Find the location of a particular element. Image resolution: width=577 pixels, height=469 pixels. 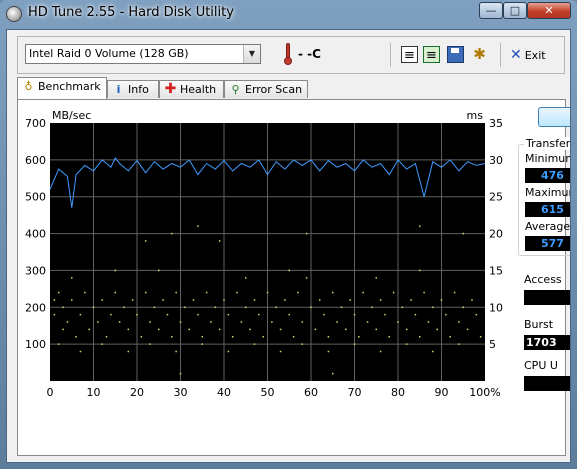

tab-benchmark: ♁ Benchmark is located at coordinates (62, 88).